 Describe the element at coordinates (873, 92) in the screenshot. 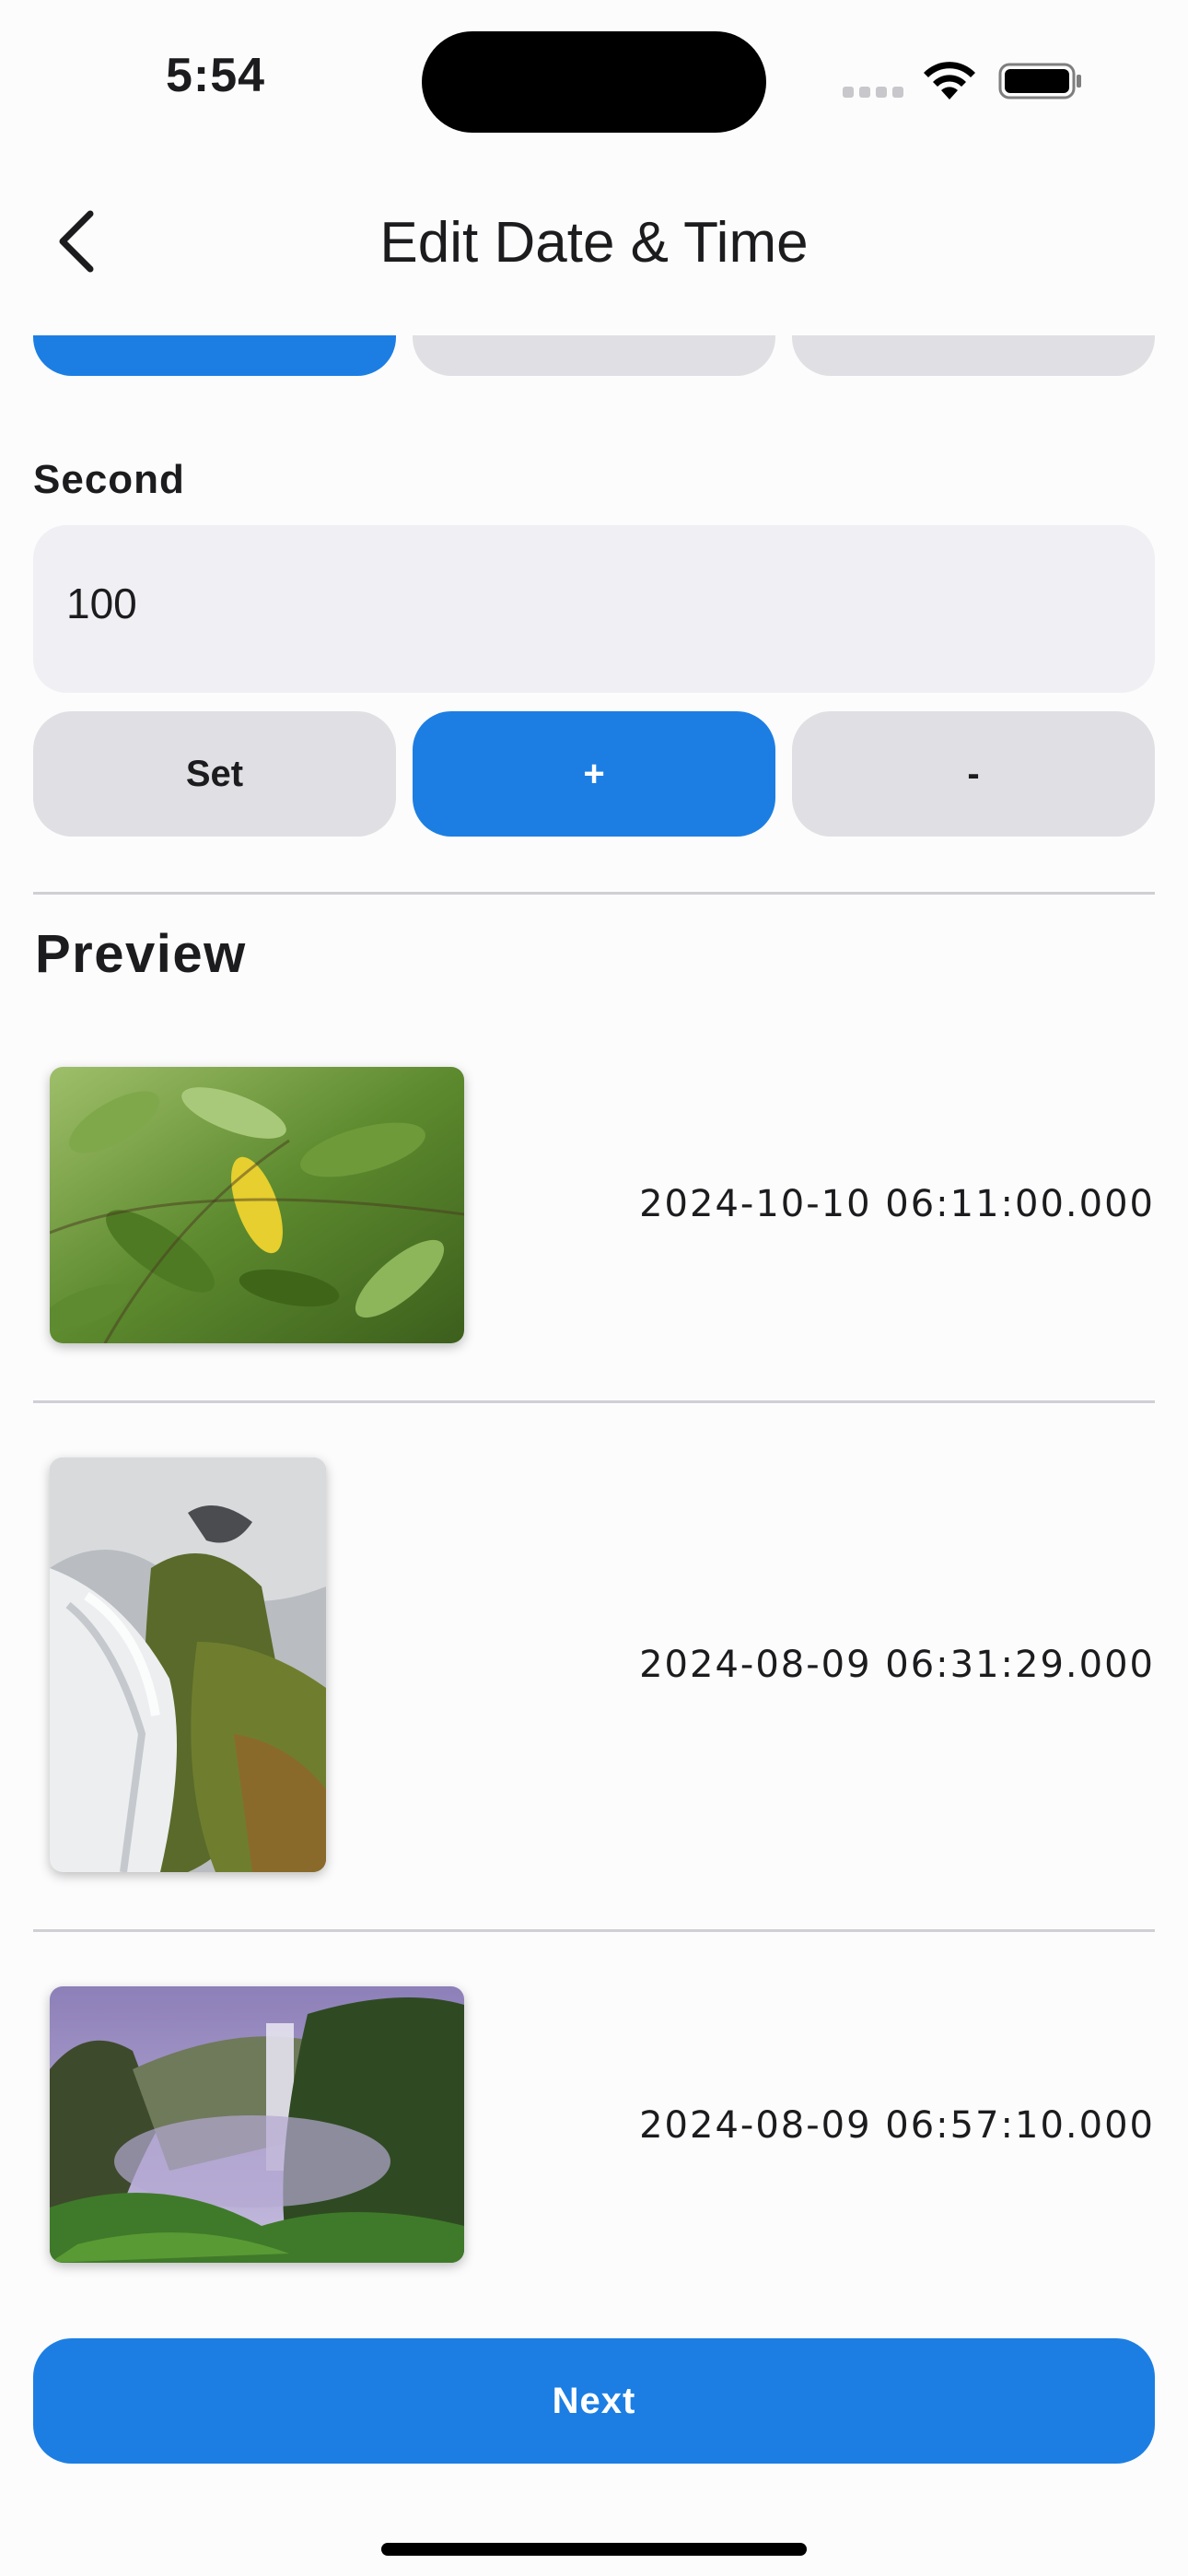

I see `cellular-signal-icon` at that location.